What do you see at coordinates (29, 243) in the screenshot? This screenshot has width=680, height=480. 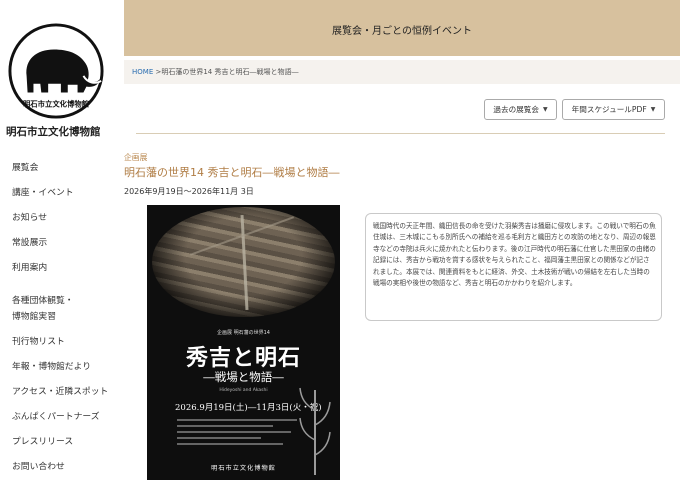 I see `nav-item-permanent: 常設展示` at bounding box center [29, 243].